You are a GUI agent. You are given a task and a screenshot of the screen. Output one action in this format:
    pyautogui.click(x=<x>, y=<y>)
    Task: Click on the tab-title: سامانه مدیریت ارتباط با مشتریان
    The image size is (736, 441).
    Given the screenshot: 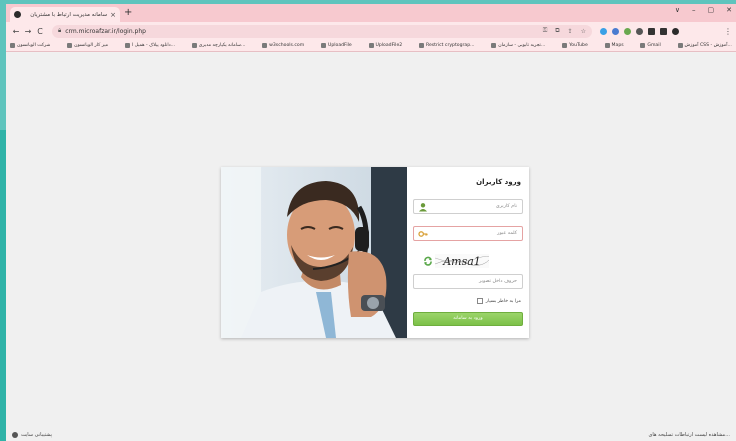 What is the action you would take?
    pyautogui.click(x=69, y=14)
    